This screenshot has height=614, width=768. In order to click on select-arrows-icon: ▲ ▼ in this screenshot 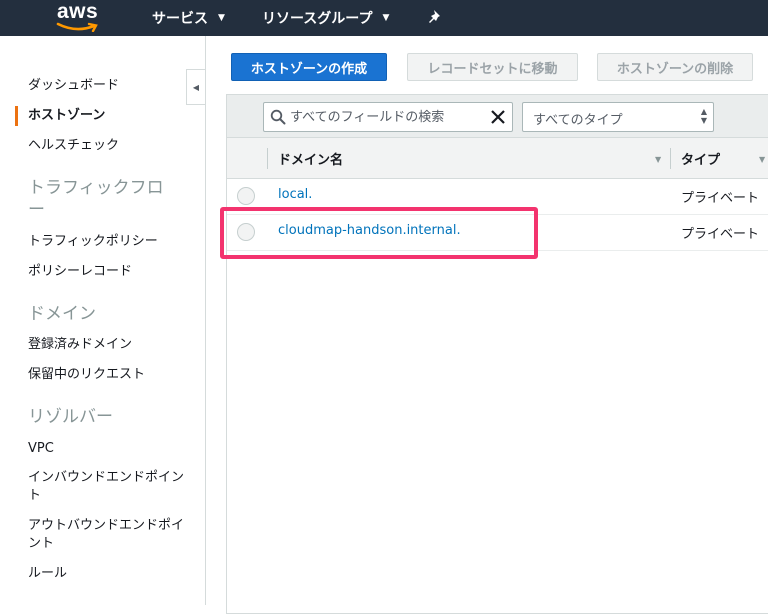, I will do `click(703, 116)`.